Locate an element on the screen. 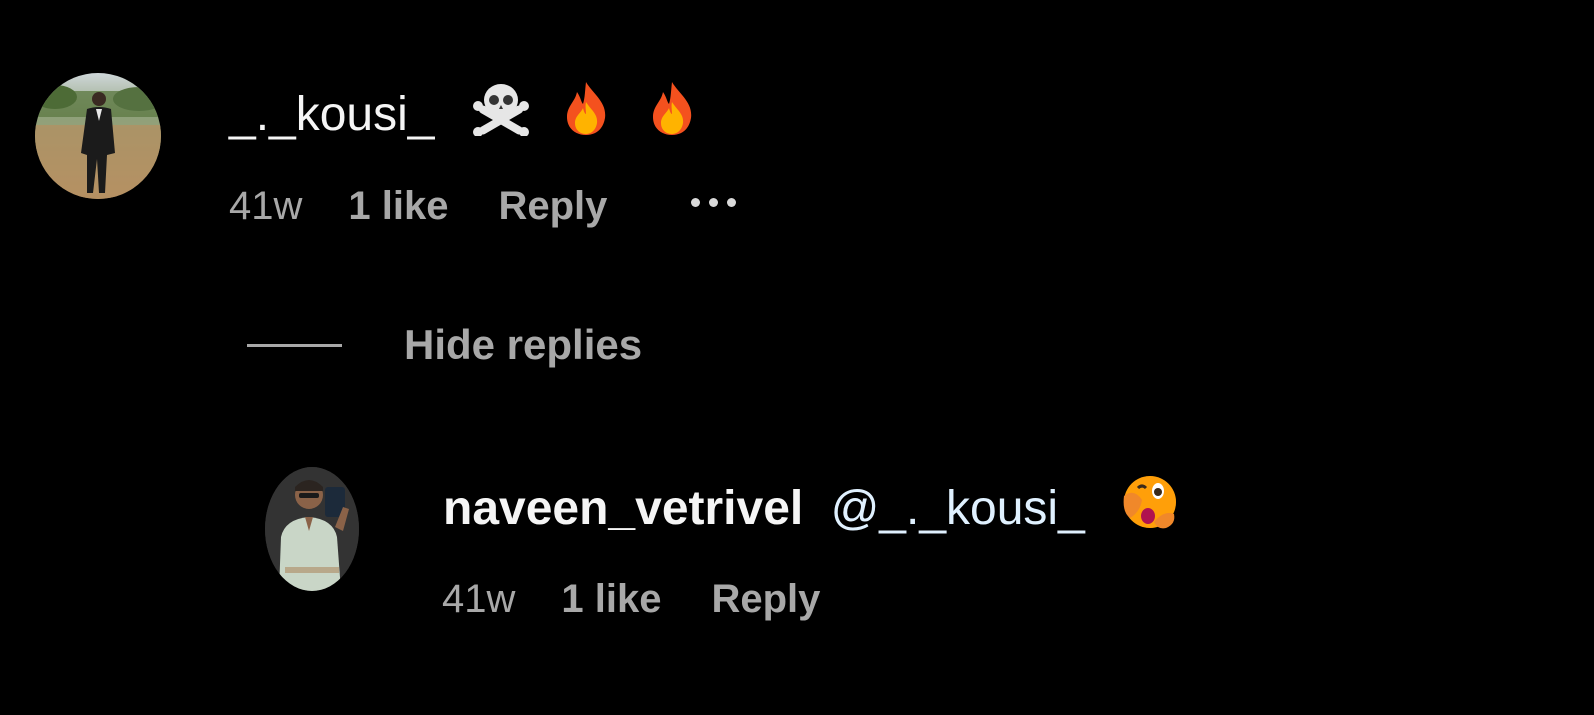  hide-replies-button: Hide replies is located at coordinates (444, 345).